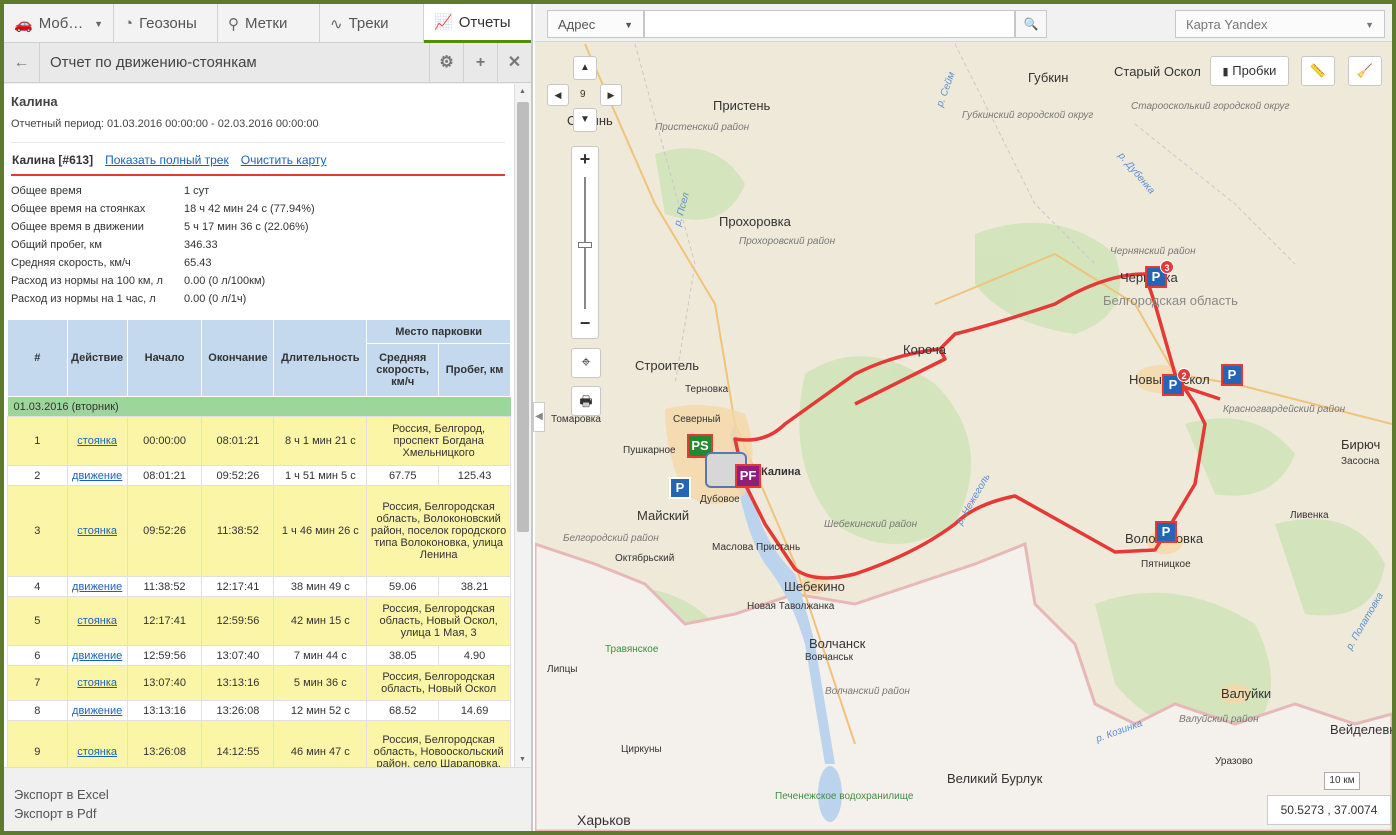 The height and width of the screenshot is (835, 1396). Describe the element at coordinates (924, 349) in the screenshot. I see `map-label-korocha: Короча` at that location.